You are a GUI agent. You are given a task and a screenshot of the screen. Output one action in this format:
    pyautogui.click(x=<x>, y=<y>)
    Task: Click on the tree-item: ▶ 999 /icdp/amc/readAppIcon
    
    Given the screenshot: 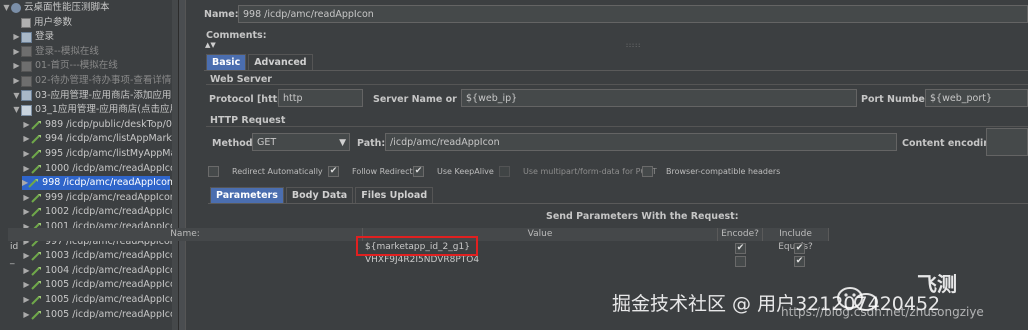 What is the action you would take?
    pyautogui.click(x=99, y=198)
    